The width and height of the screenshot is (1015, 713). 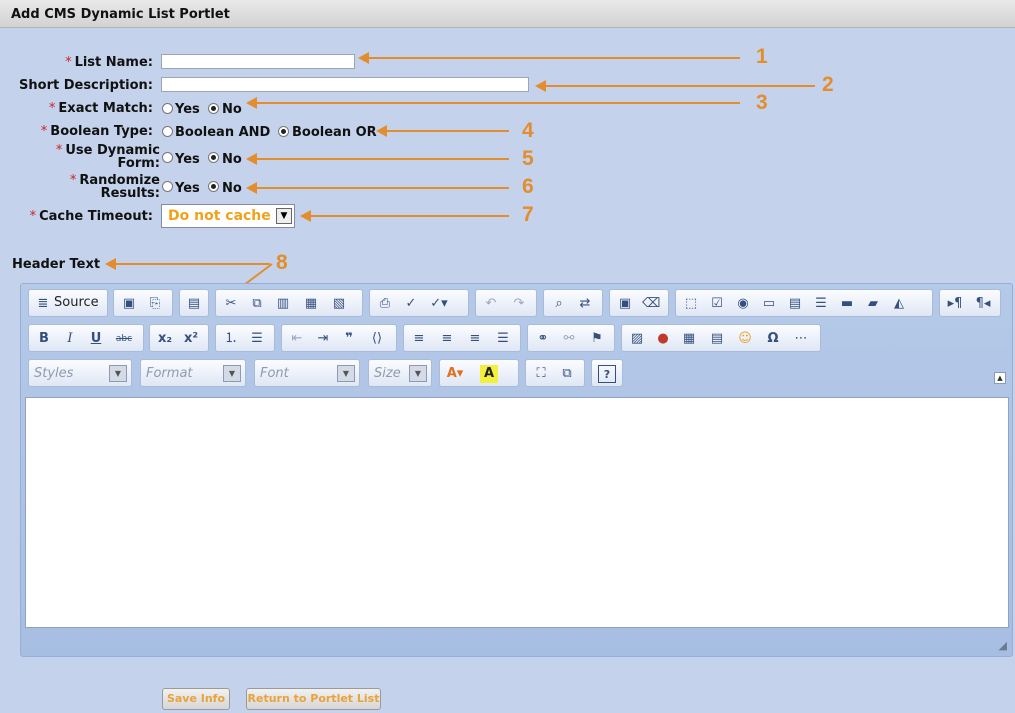 I want to click on image-button-icon: ▰, so click(x=873, y=304).